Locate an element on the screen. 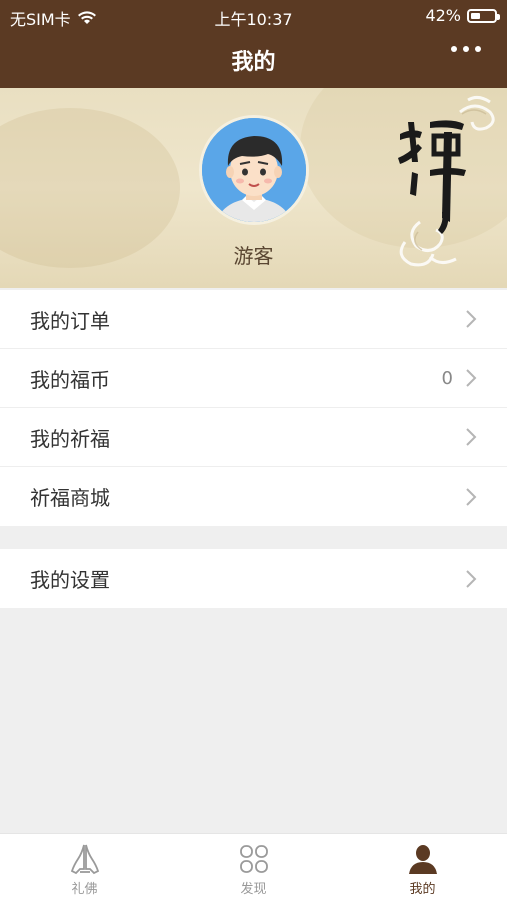 The width and height of the screenshot is (507, 900). menu-item-blessings: 我的祈福 is located at coordinates (253, 437).